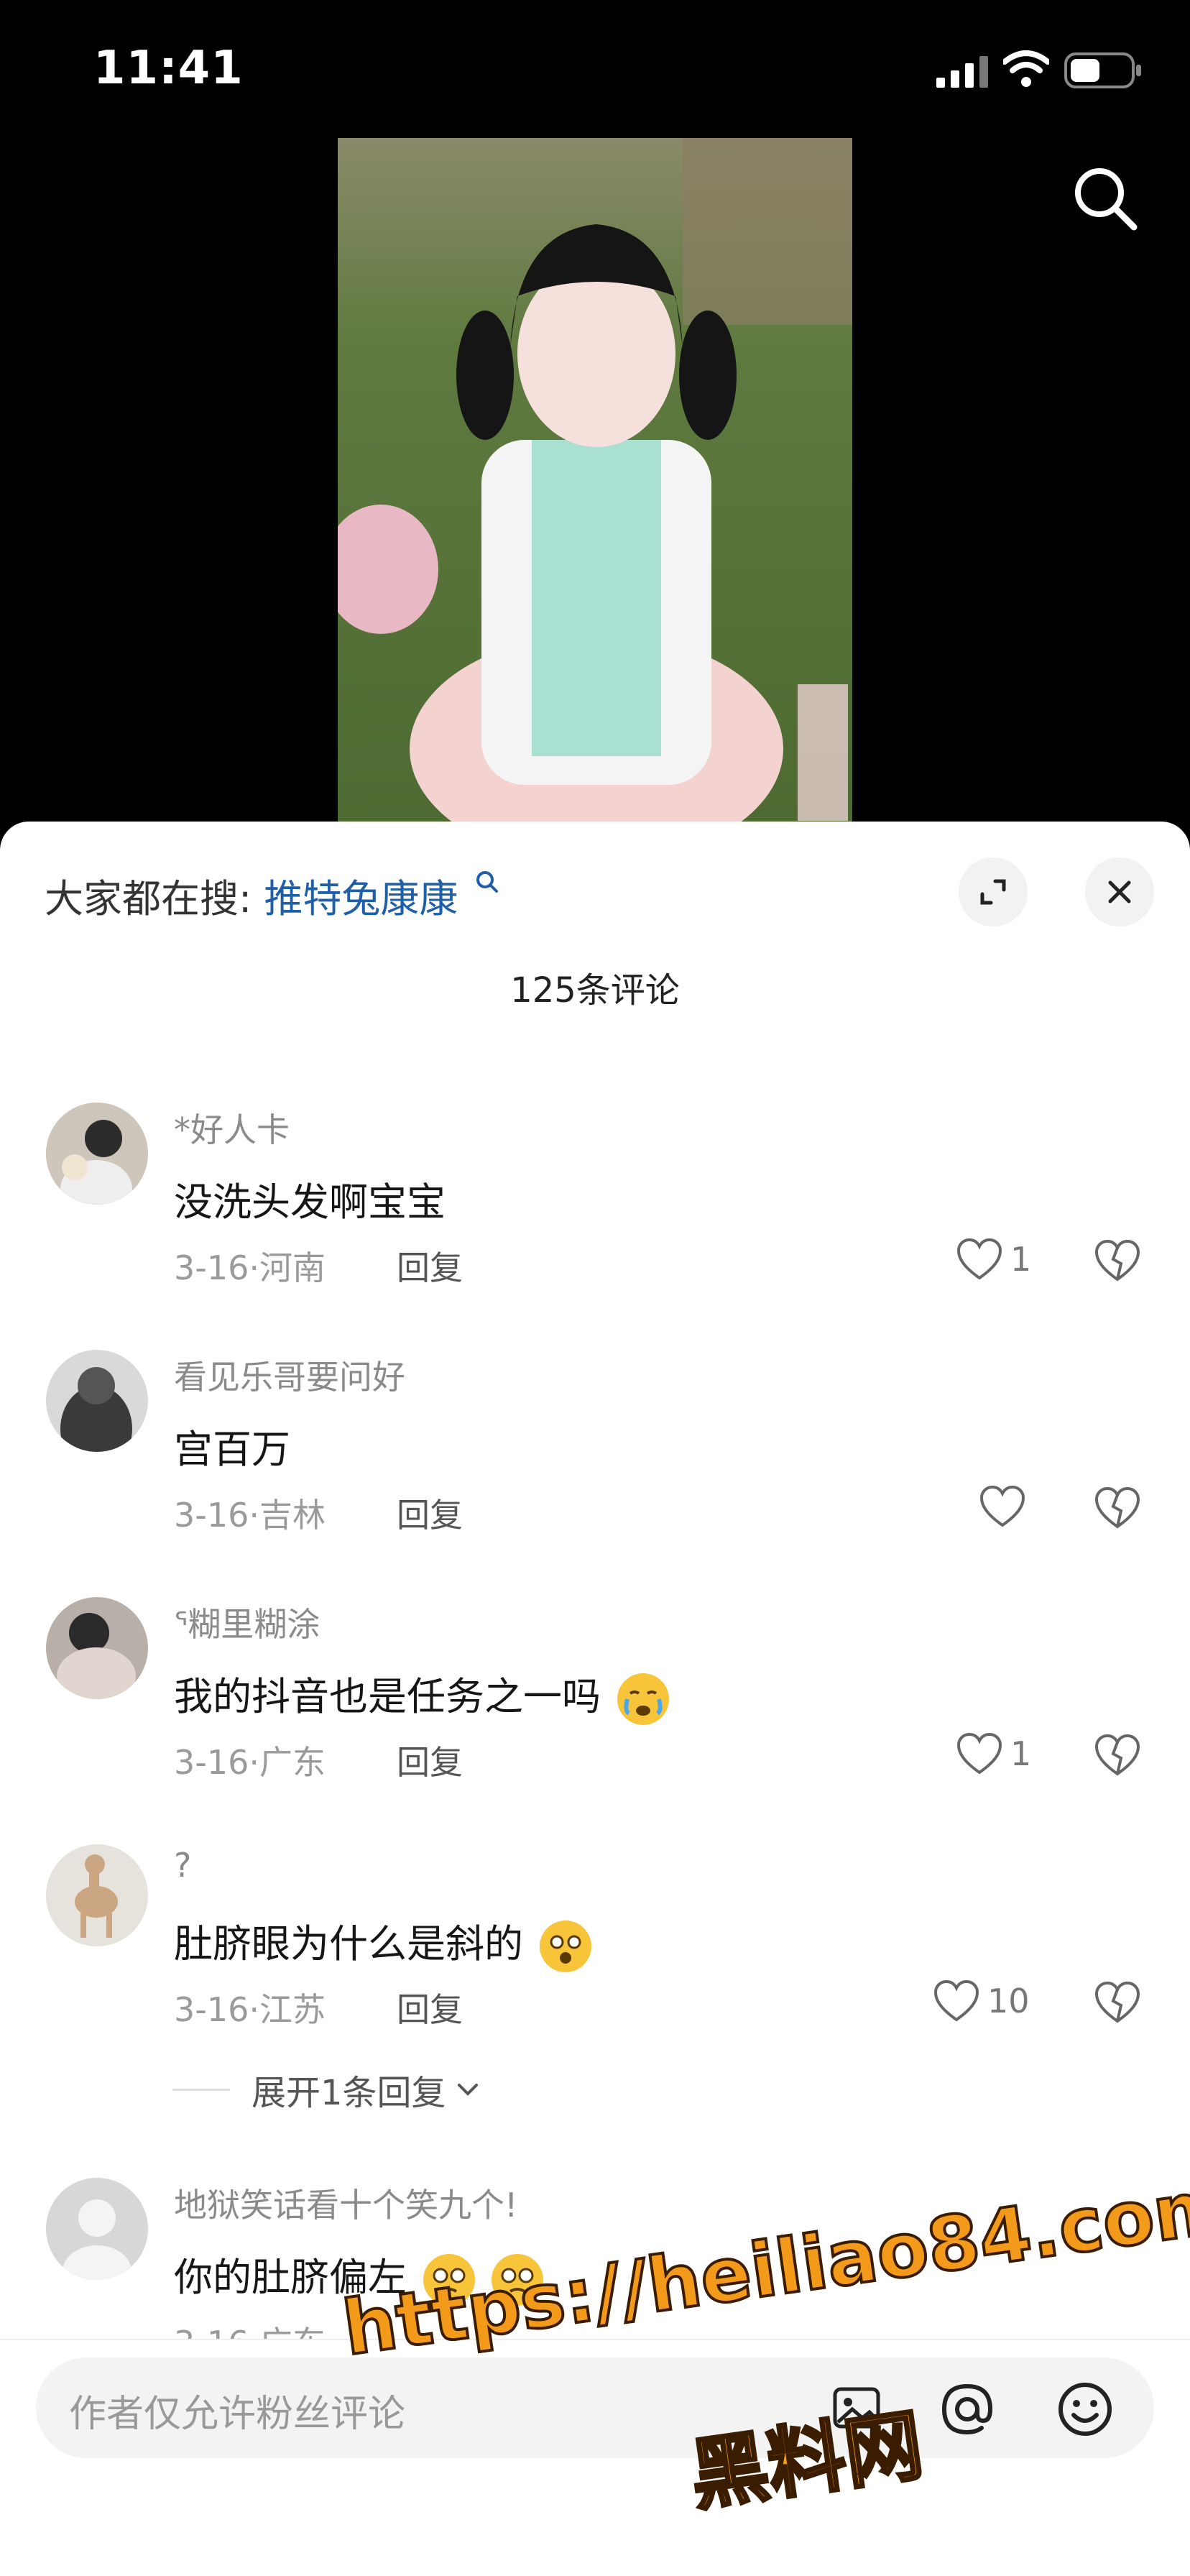 The width and height of the screenshot is (1190, 2576). Describe the element at coordinates (292, 1267) in the screenshot. I see `comment-region: 河南` at that location.